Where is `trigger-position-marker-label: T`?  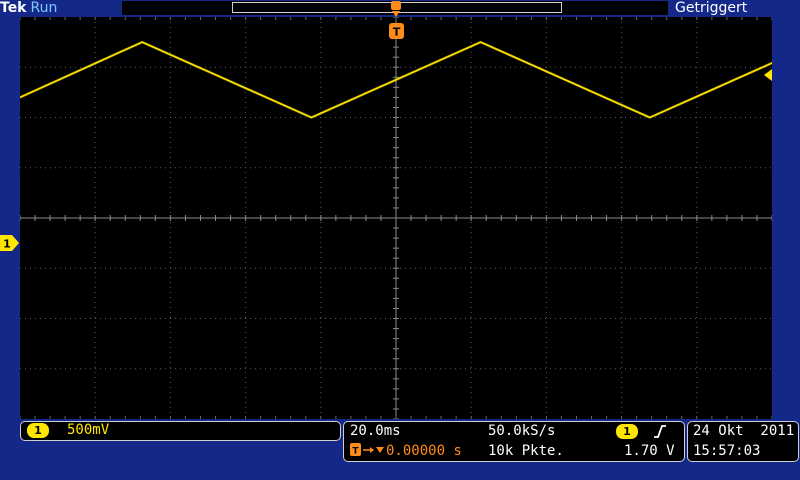
trigger-position-marker-label: T is located at coordinates (397, 32).